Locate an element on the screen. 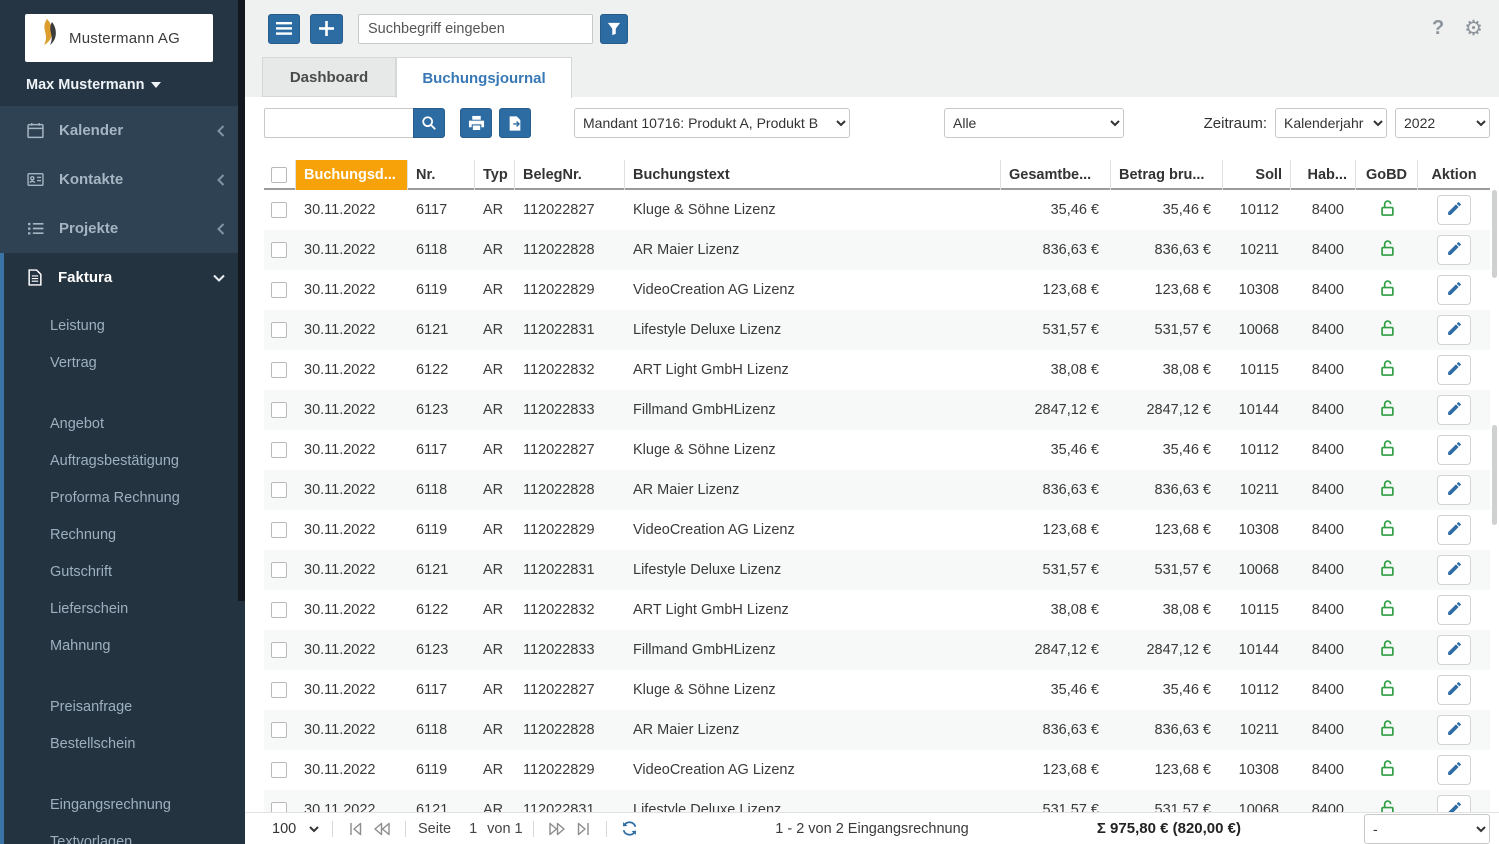 The height and width of the screenshot is (844, 1499). page-size-select: 100 is located at coordinates (293, 828).